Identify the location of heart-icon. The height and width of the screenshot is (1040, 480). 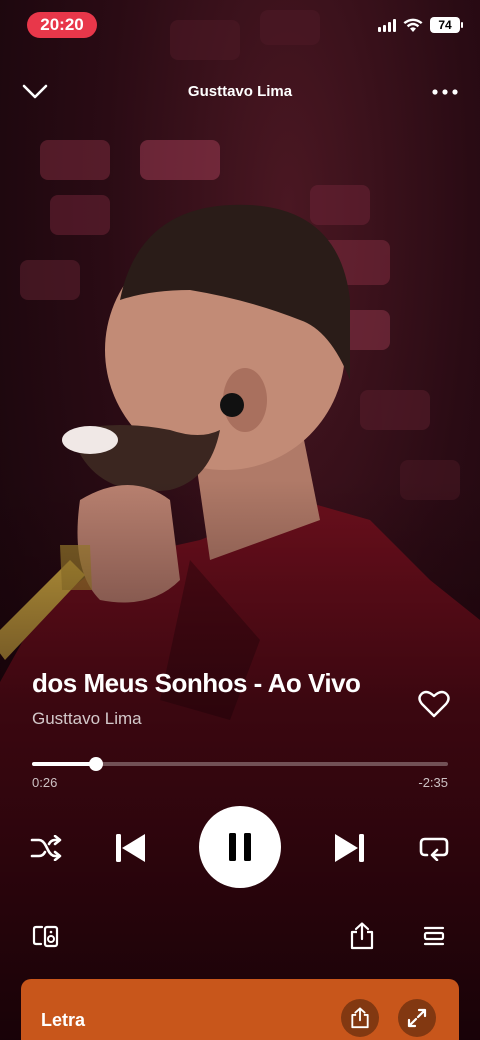
(434, 704).